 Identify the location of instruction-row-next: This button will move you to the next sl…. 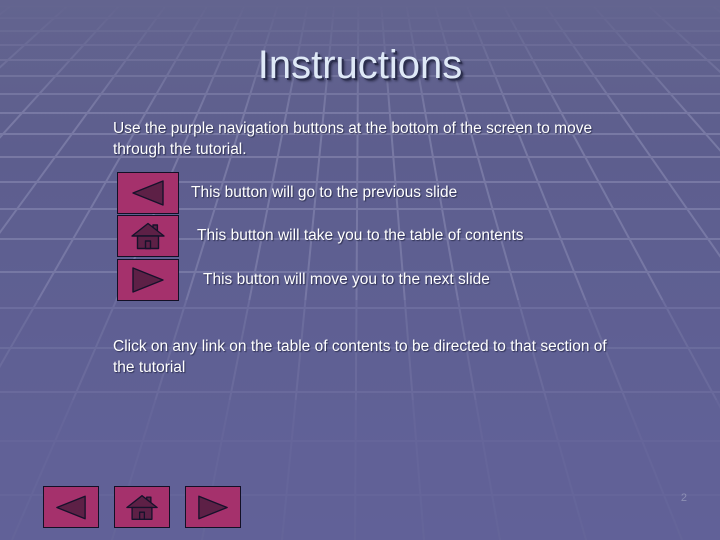
(303, 280).